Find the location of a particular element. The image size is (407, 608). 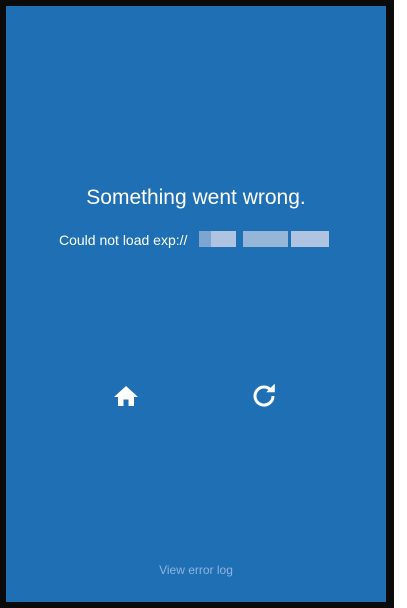

home-button is located at coordinates (126, 396).